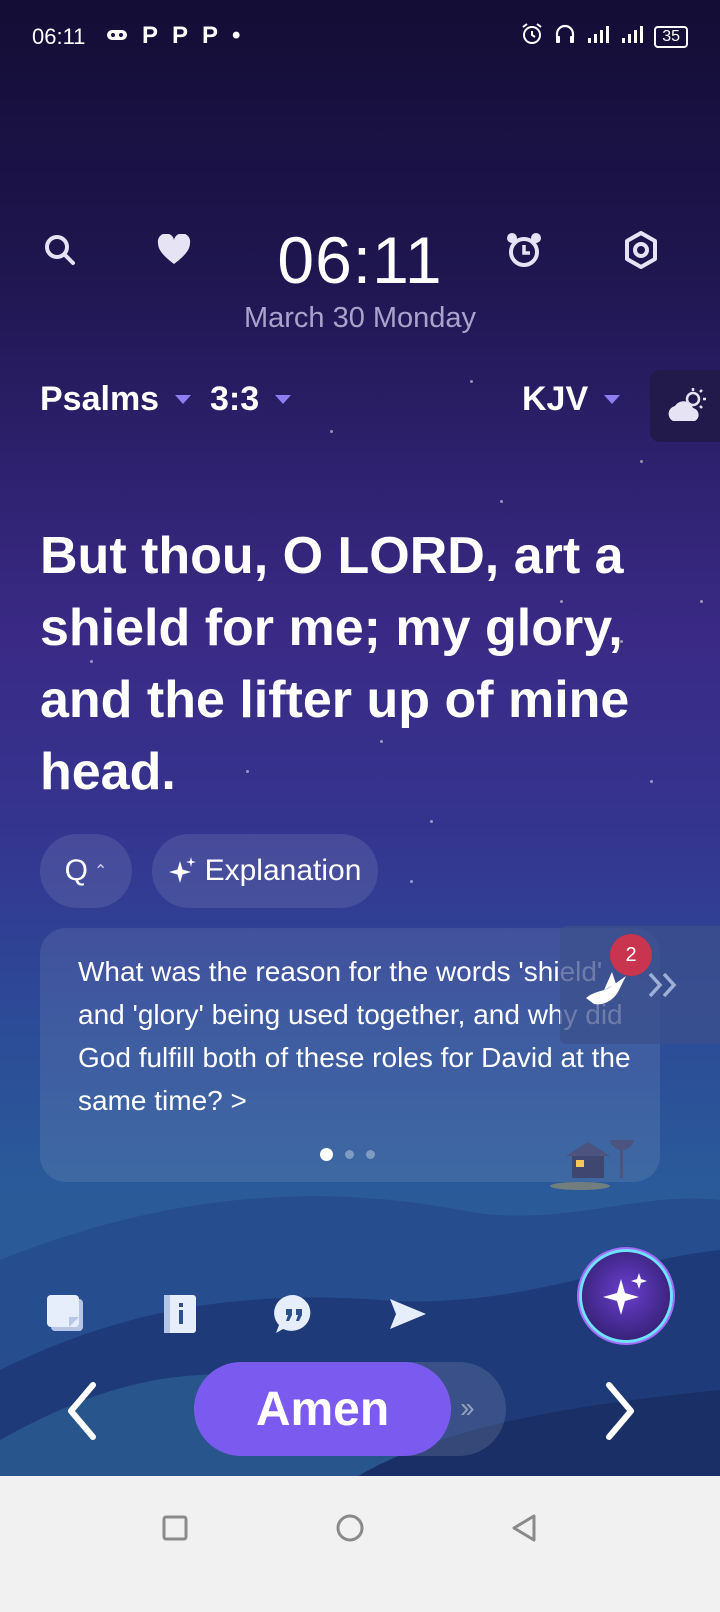 This screenshot has height=1612, width=720. I want to click on headphones-icon, so click(565, 36).